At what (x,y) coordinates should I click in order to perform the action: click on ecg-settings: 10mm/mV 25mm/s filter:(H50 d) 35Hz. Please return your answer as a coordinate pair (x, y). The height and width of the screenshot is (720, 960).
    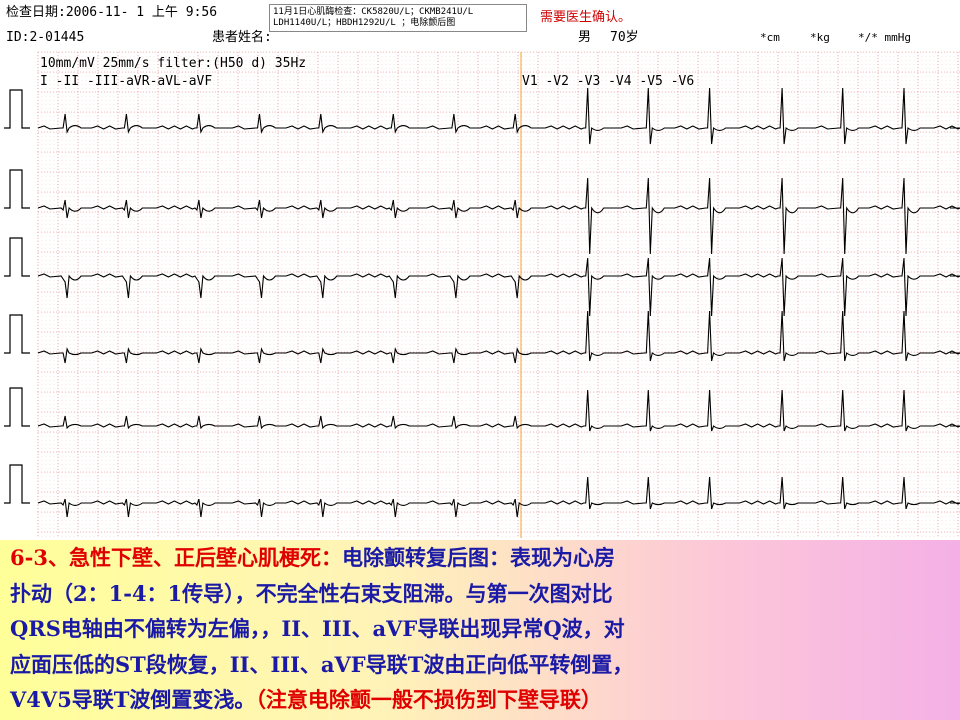
    Looking at the image, I should click on (173, 63).